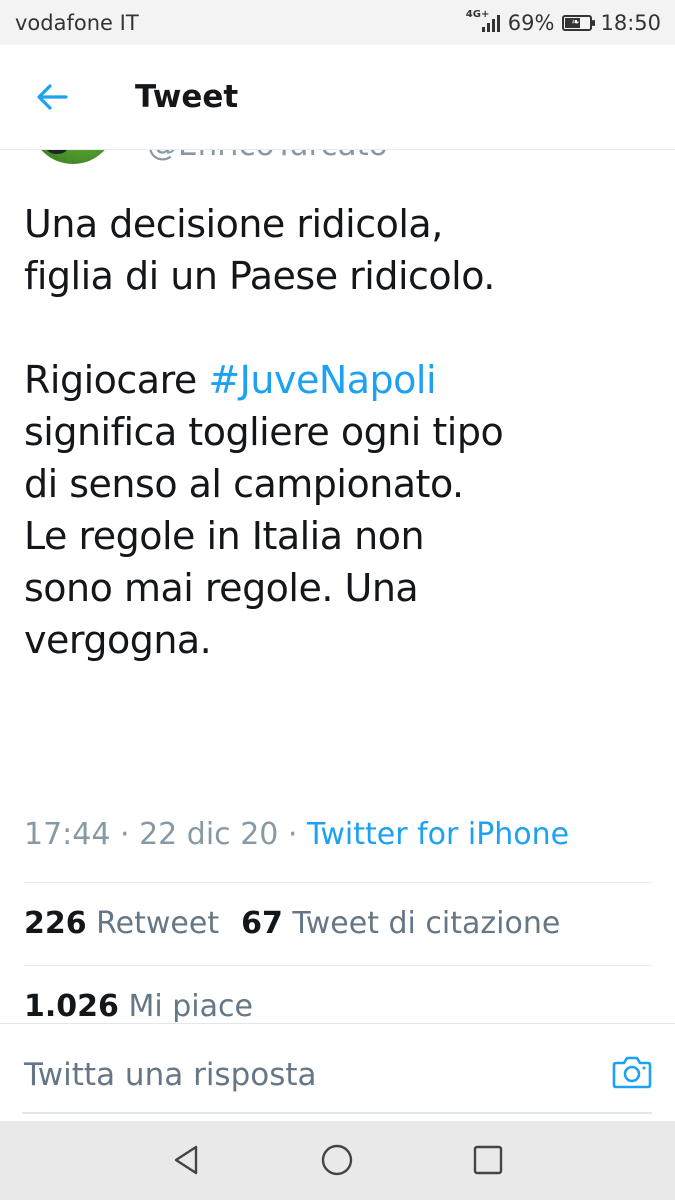 This screenshot has height=1200, width=675. Describe the element at coordinates (158, 923) in the screenshot. I see `retweets-label: Retweet` at that location.